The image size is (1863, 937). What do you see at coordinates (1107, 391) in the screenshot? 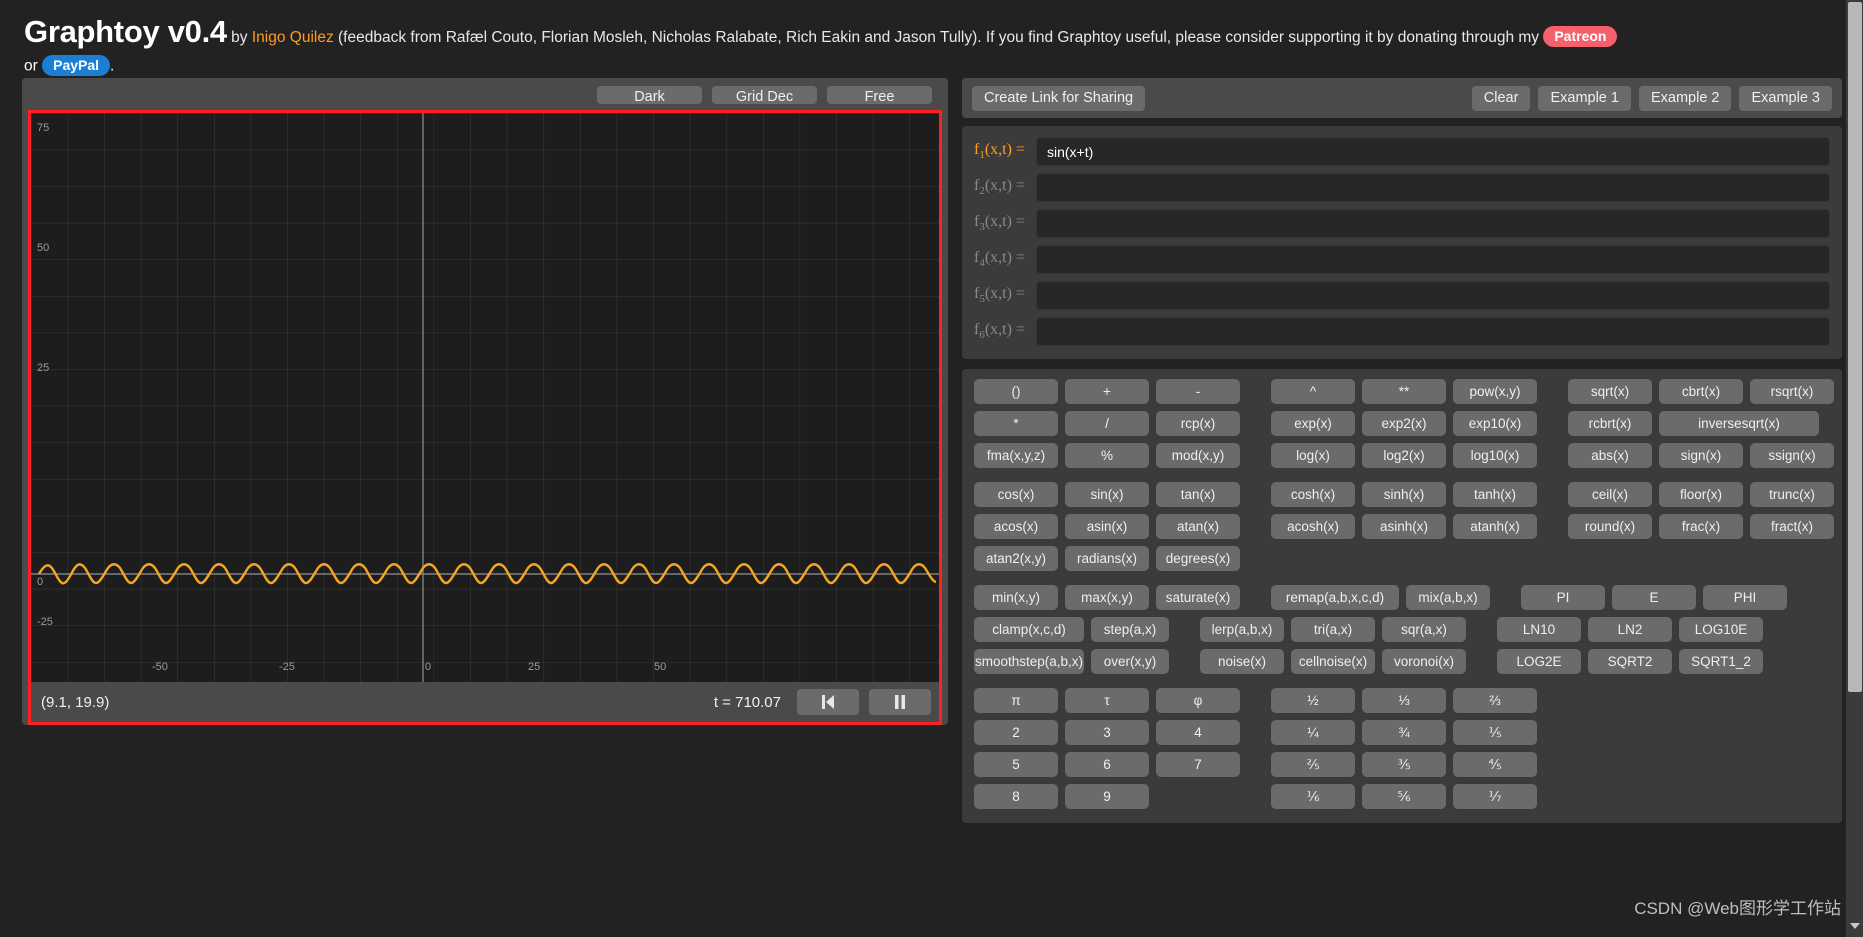
I see `keypad-button-: +` at bounding box center [1107, 391].